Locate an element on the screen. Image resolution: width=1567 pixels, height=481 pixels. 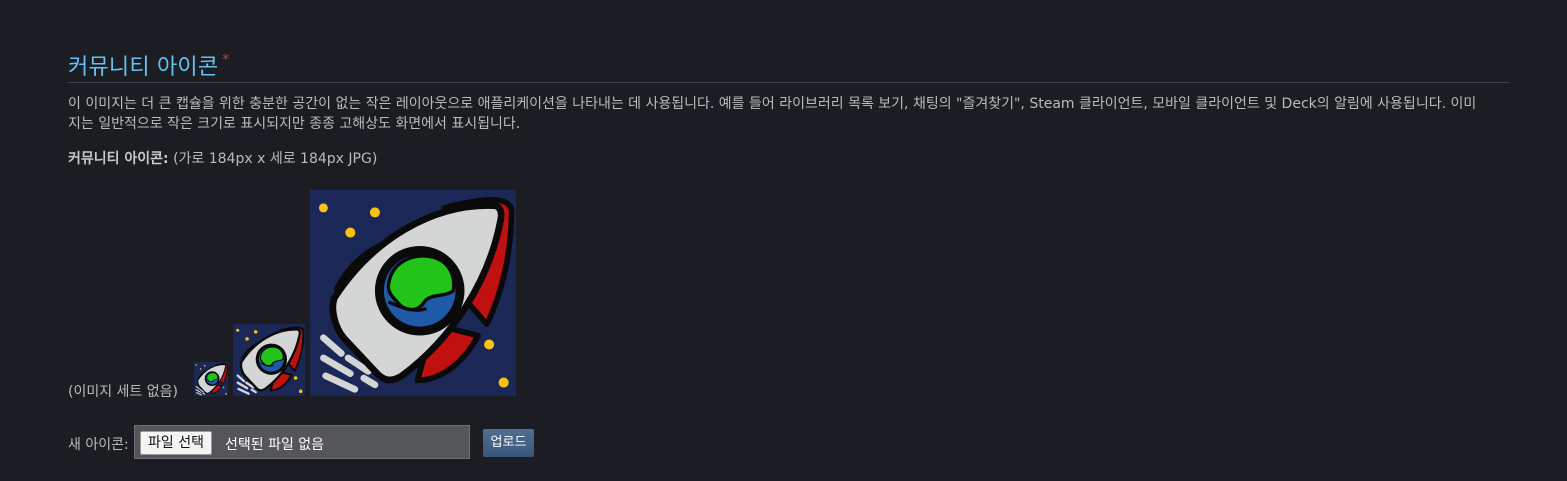
required-mark: * is located at coordinates (226, 60).